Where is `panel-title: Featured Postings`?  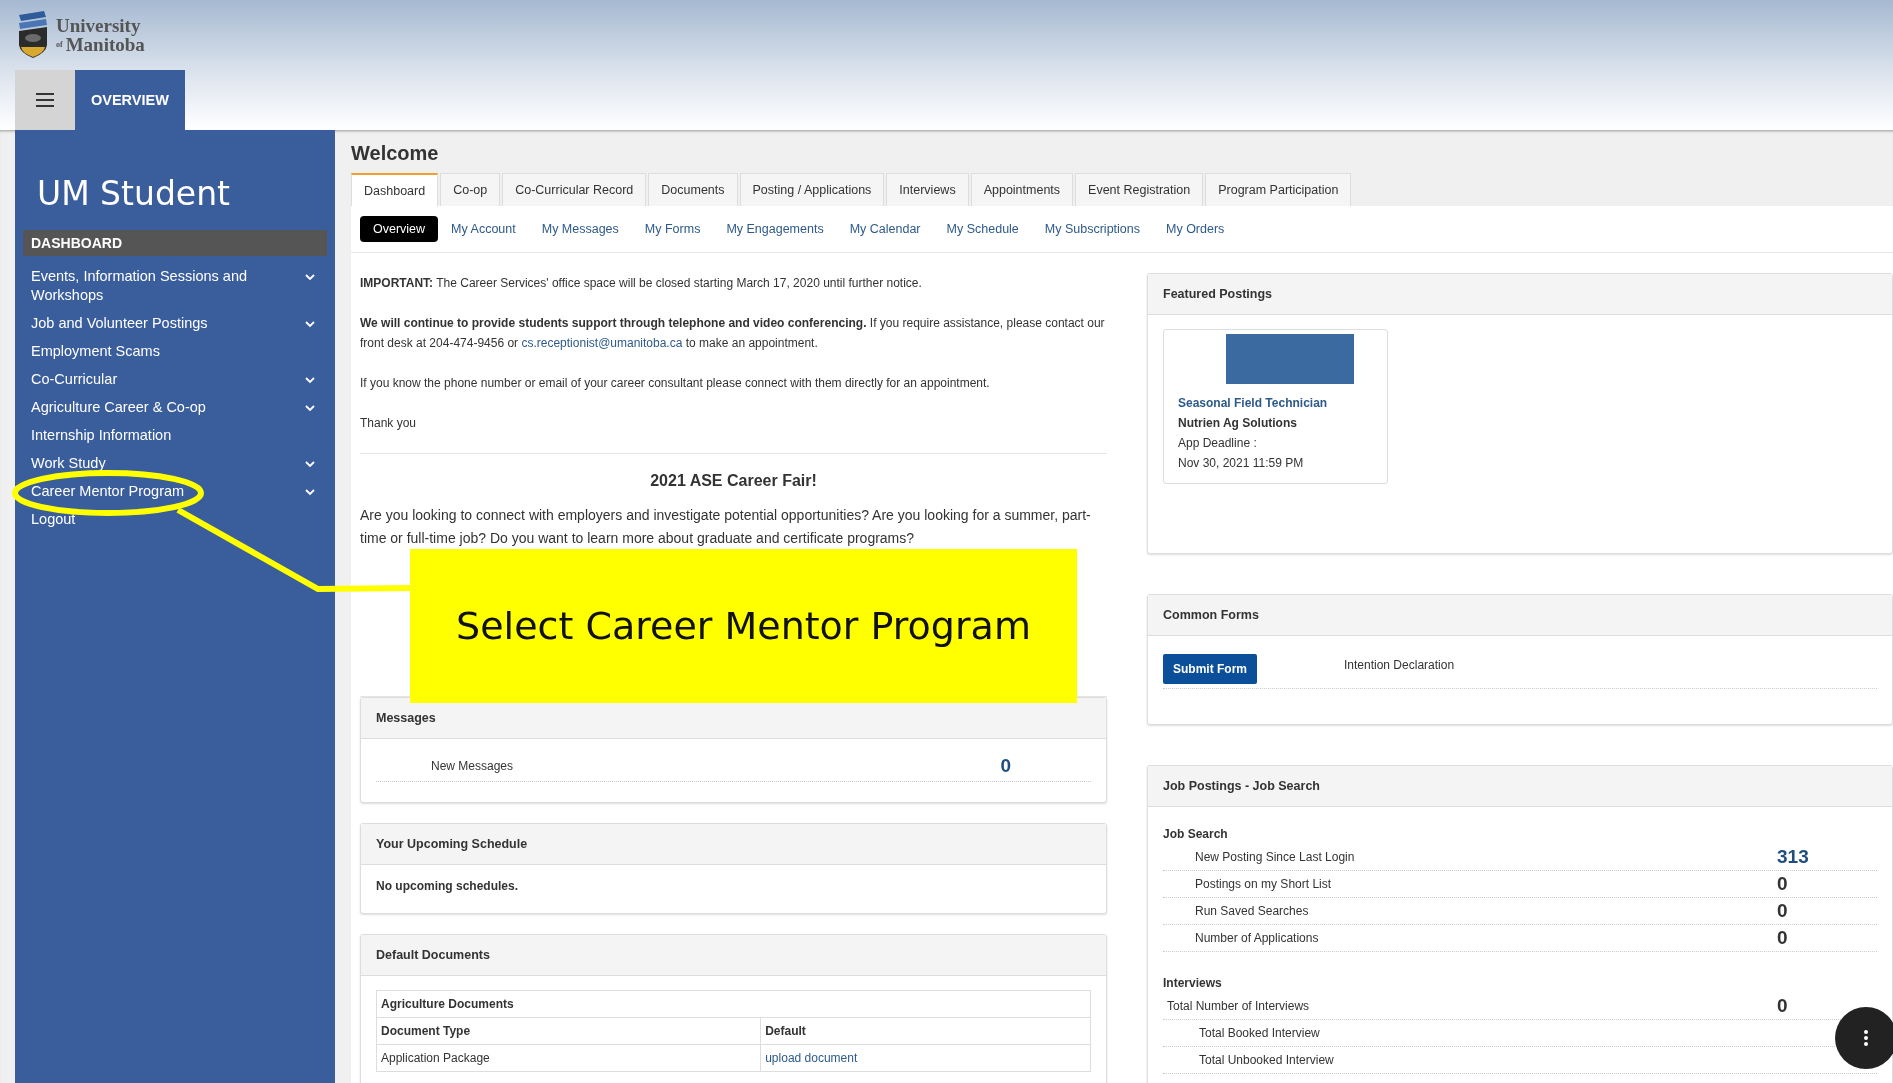 panel-title: Featured Postings is located at coordinates (1520, 294).